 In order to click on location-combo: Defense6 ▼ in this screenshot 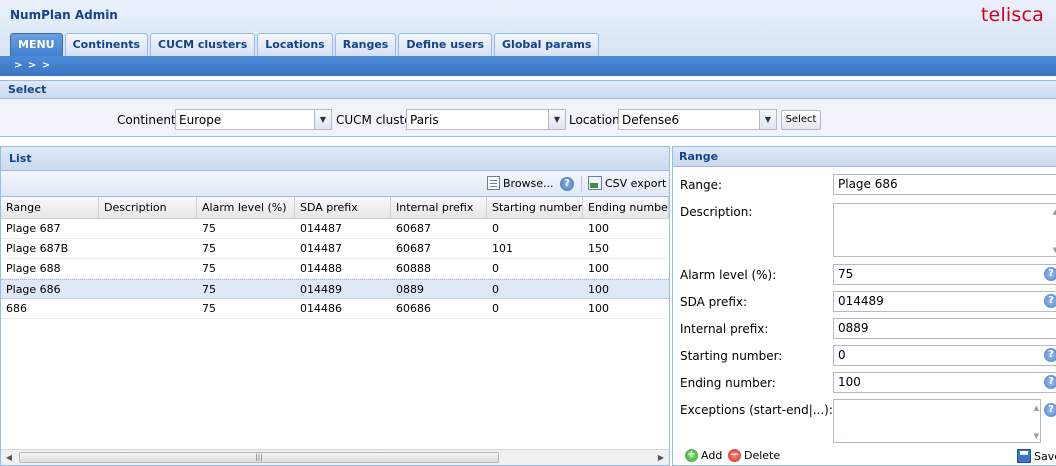, I will do `click(697, 119)`.